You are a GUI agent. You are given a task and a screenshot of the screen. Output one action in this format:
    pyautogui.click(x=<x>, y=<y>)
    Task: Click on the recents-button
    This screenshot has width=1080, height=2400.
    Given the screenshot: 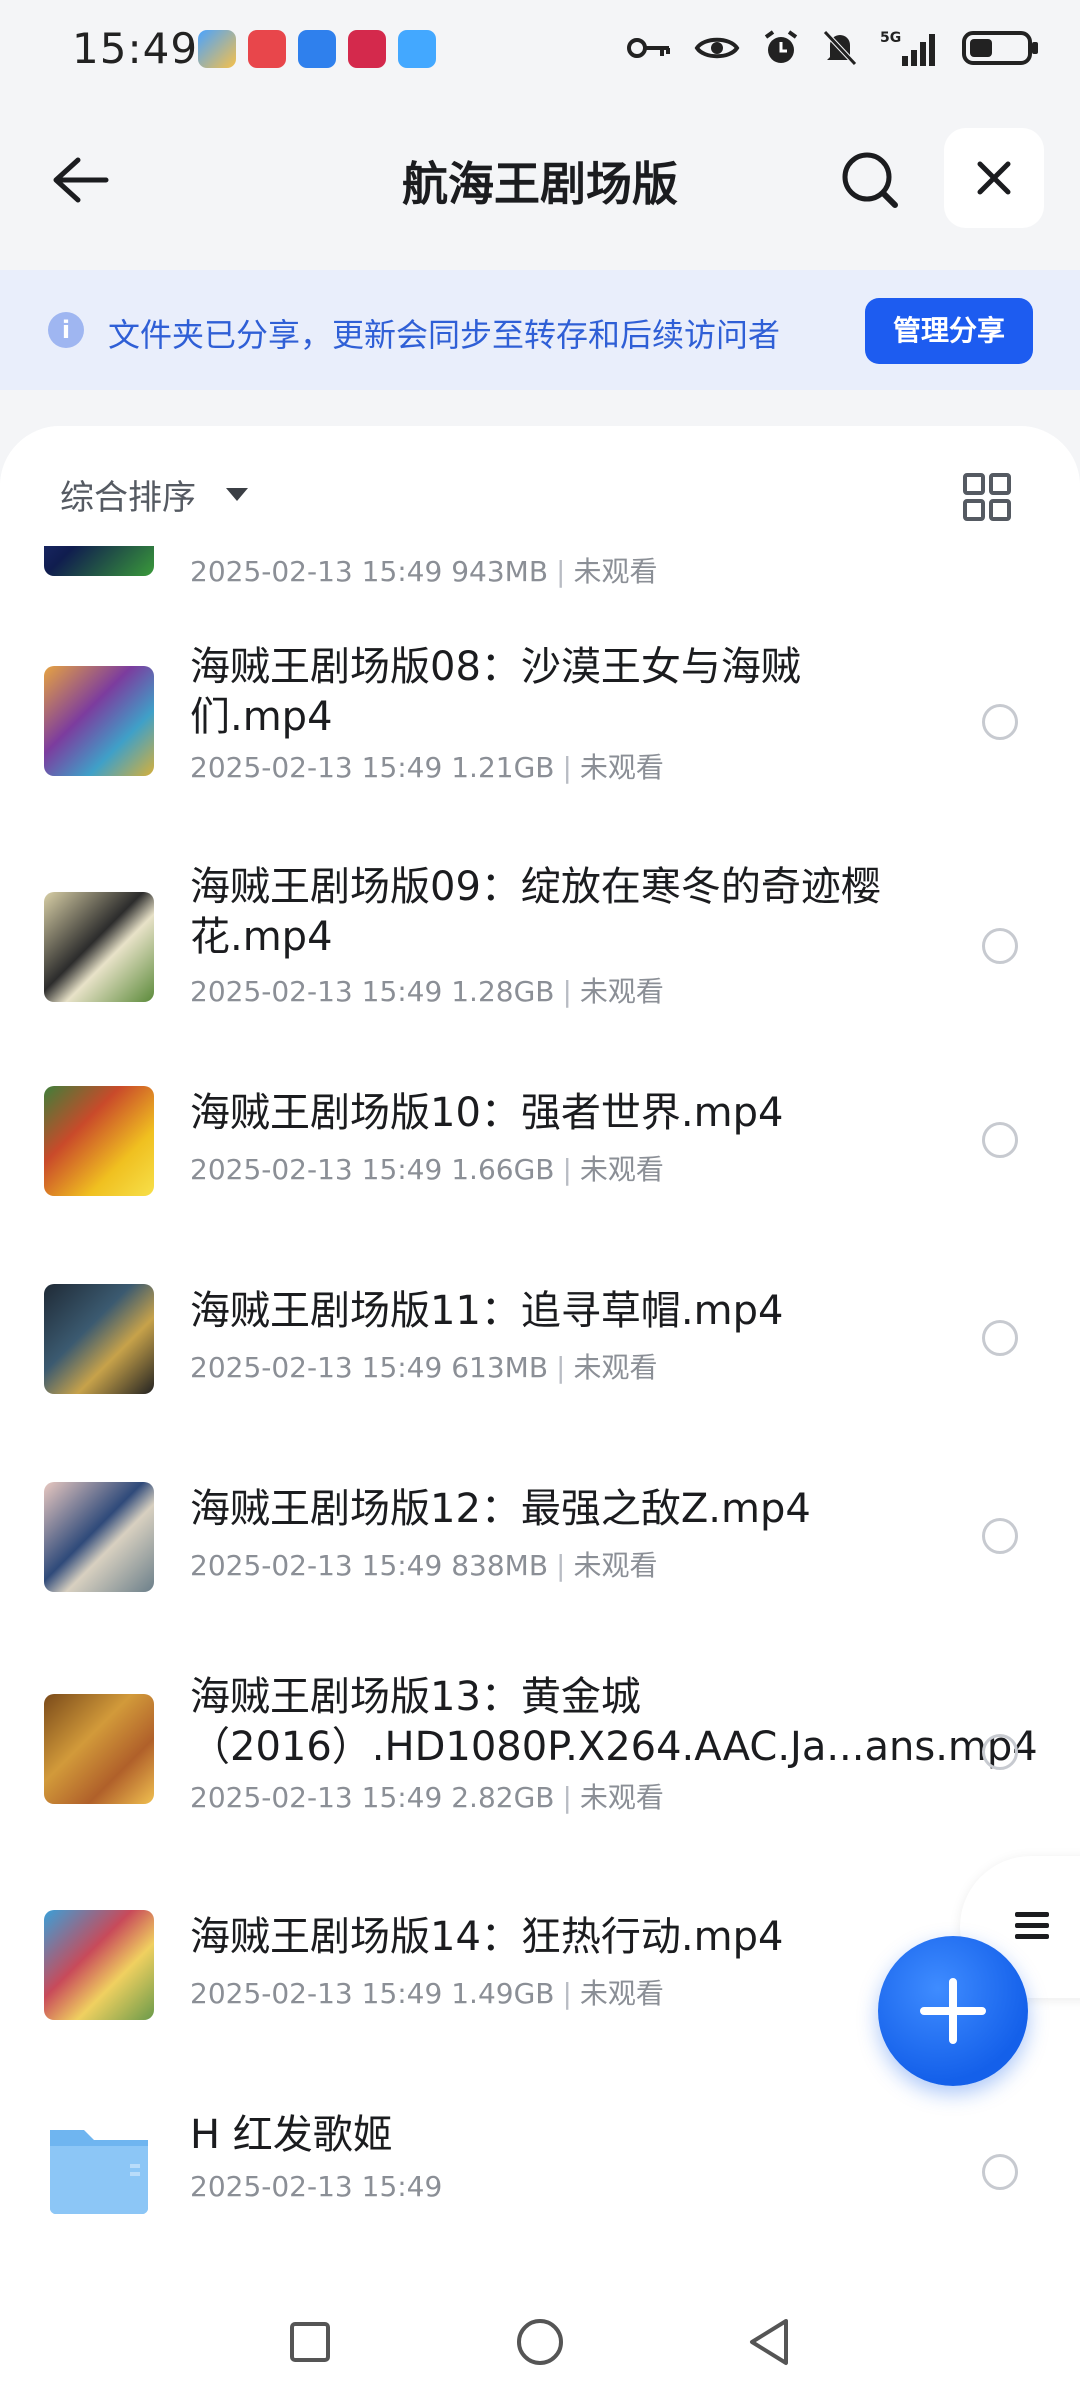 What is the action you would take?
    pyautogui.click(x=310, y=2342)
    